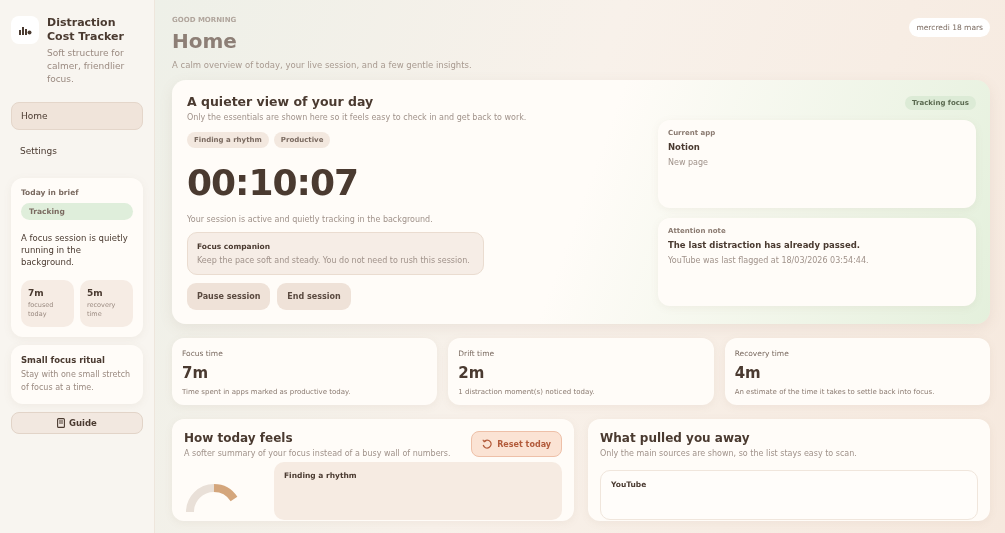 The image size is (1005, 533). What do you see at coordinates (86, 66) in the screenshot?
I see `app-tagline: Soft structure for calmer, friendlier focus.` at bounding box center [86, 66].